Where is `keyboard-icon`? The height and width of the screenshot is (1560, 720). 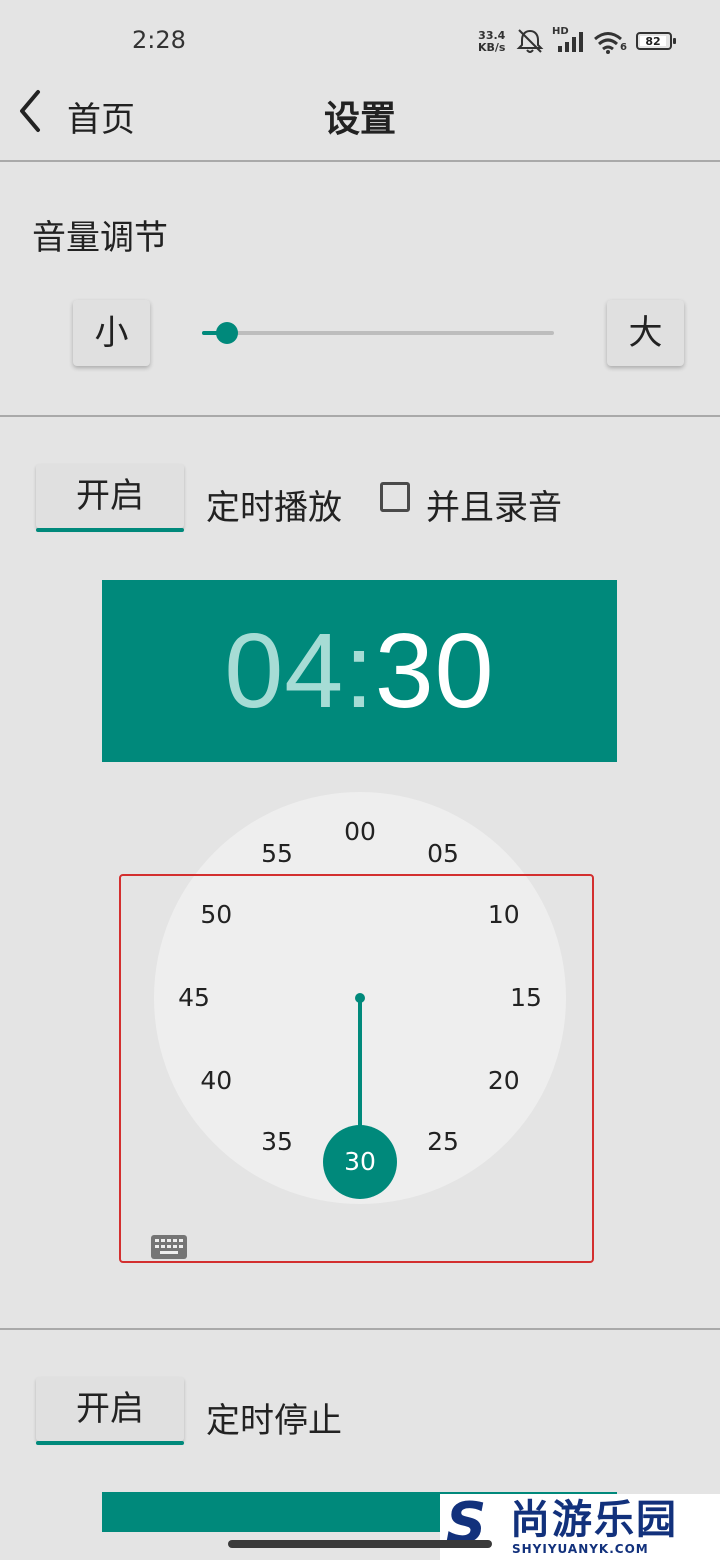
keyboard-icon is located at coordinates (169, 1247).